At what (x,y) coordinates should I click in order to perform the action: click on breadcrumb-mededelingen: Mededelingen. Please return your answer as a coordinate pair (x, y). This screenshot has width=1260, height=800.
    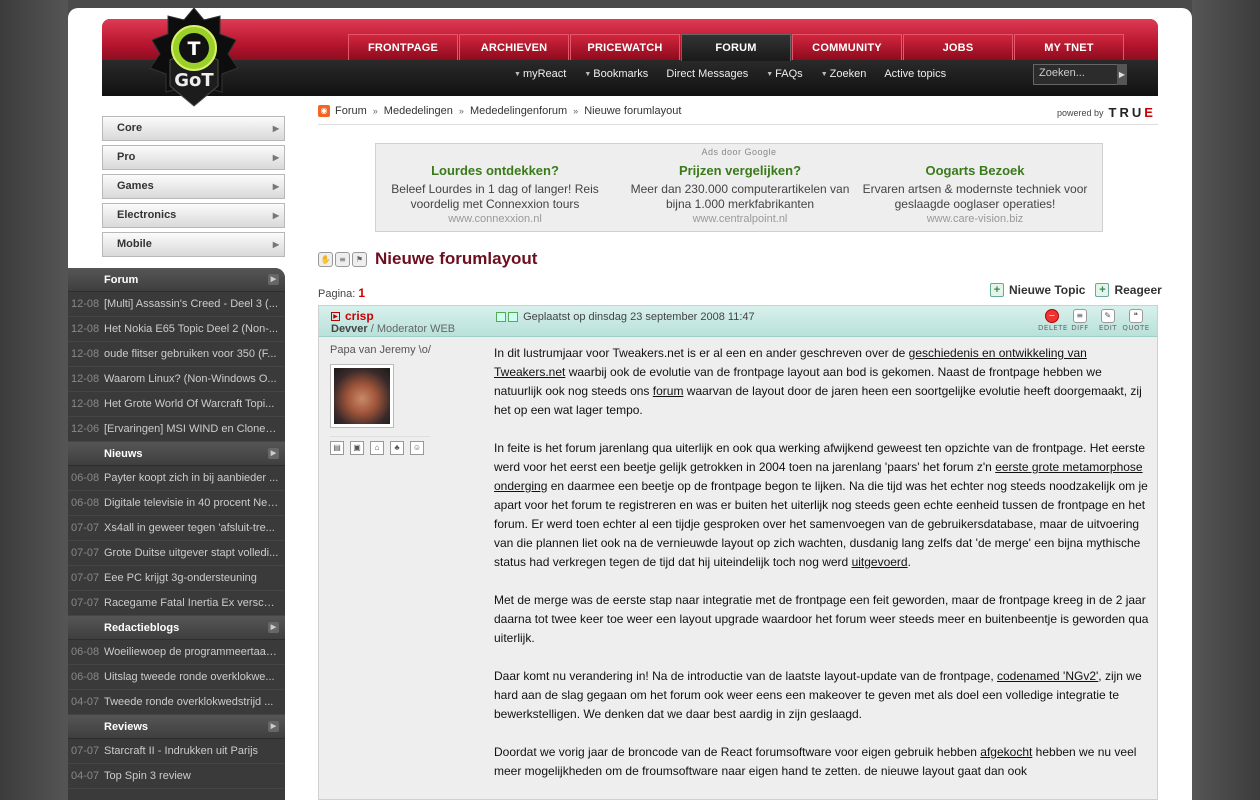
    Looking at the image, I should click on (418, 111).